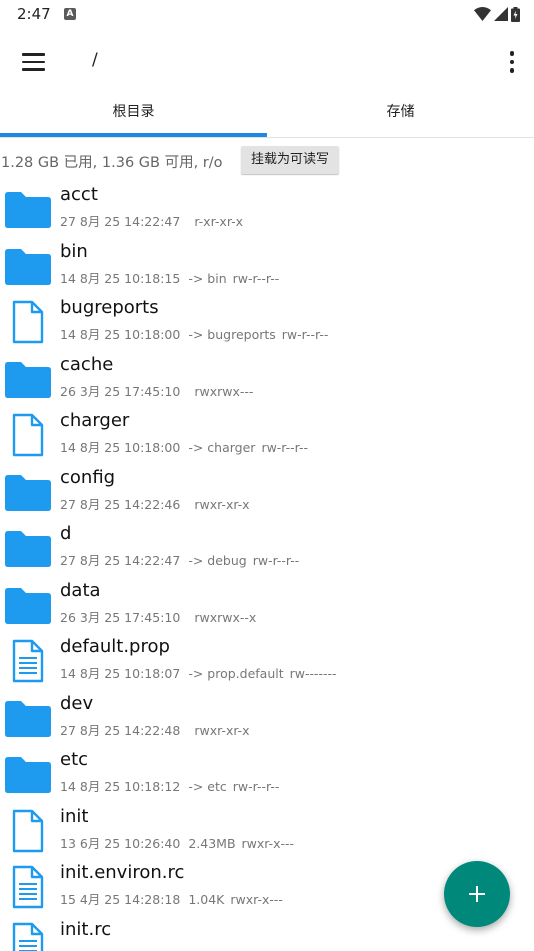 The width and height of the screenshot is (534, 951). Describe the element at coordinates (70, 14) in the screenshot. I see `notification-icon: A` at that location.